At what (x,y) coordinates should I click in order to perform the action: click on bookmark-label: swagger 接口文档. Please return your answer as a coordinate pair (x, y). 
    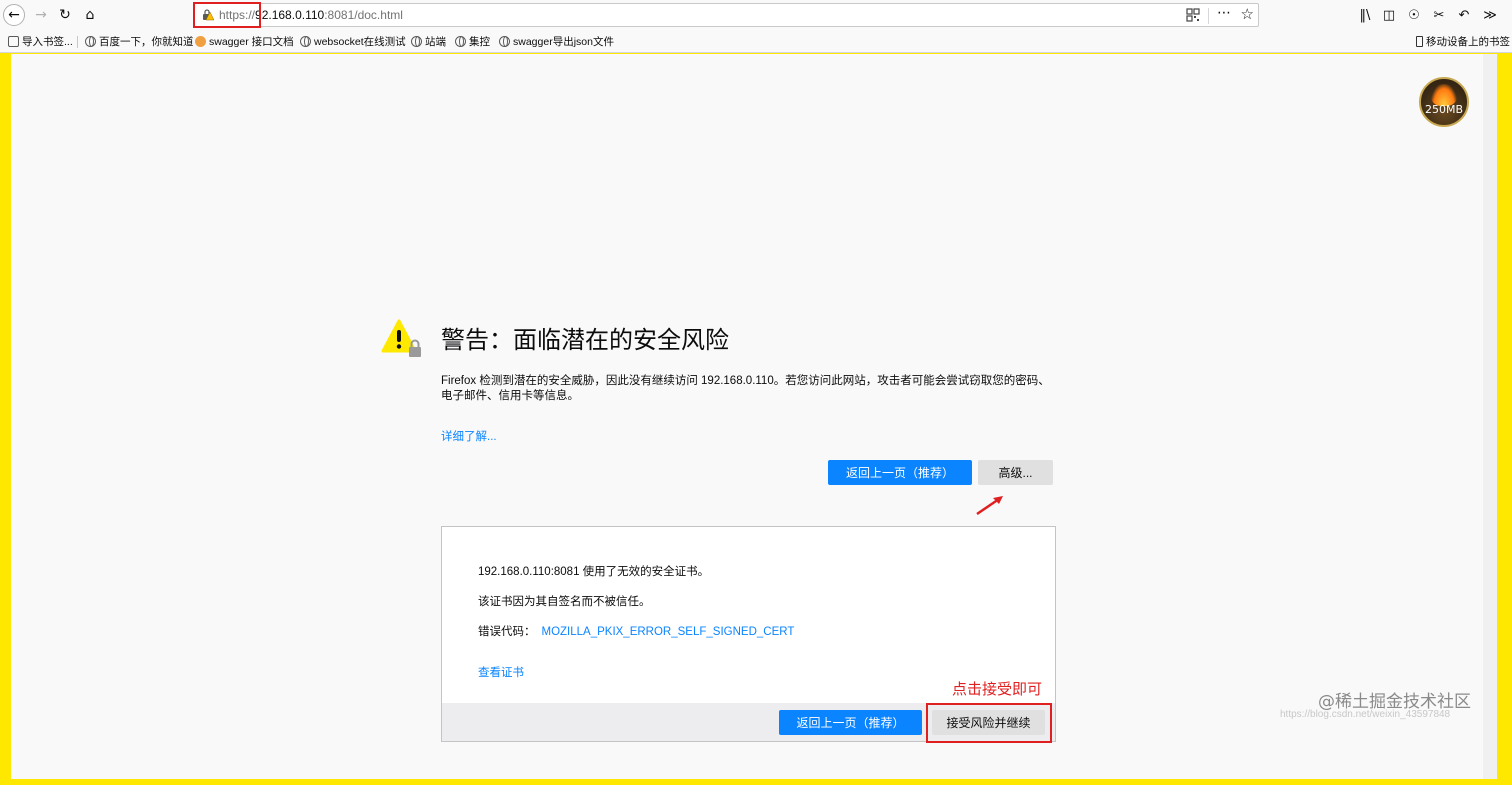
    Looking at the image, I should click on (251, 42).